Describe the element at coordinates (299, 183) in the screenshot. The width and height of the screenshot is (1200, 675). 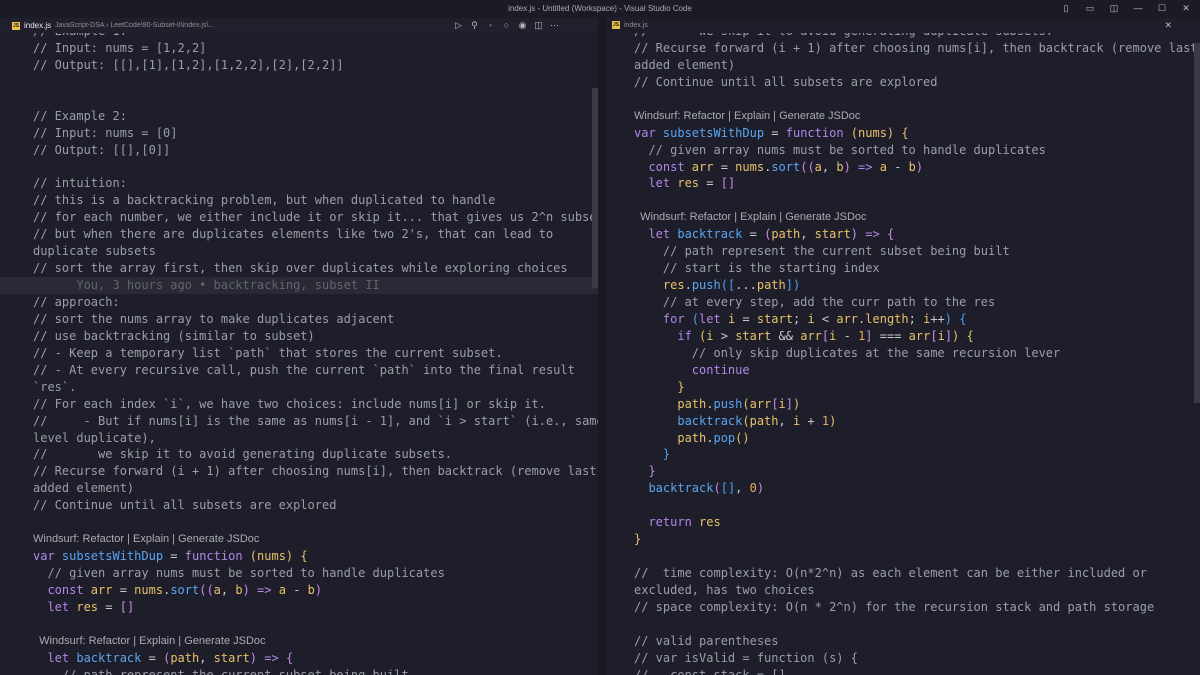
I see `code-line: // intuition:` at that location.